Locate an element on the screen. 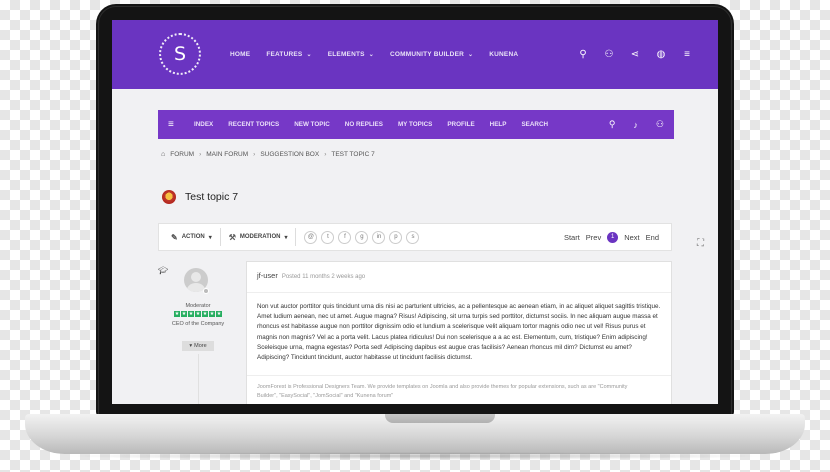 This screenshot has height=472, width=830. post-header: jf-user Posted 11 months 2 weeks ago is located at coordinates (311, 275).